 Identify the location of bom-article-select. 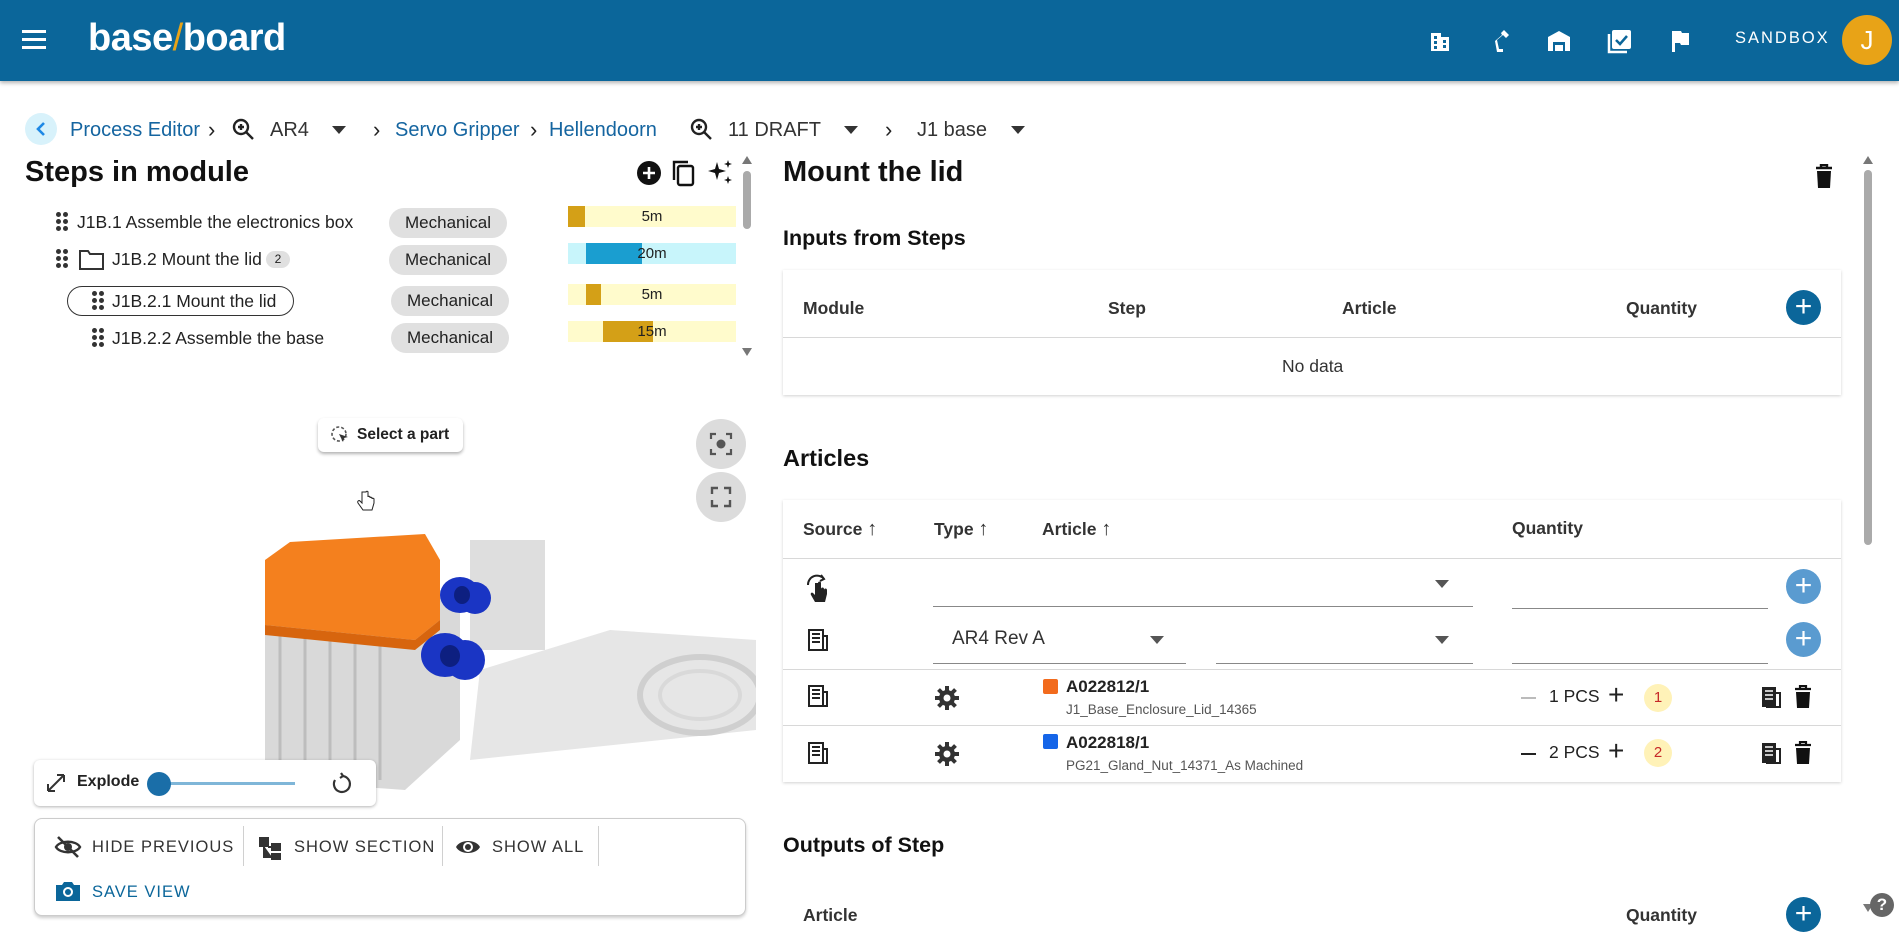
(1344, 663).